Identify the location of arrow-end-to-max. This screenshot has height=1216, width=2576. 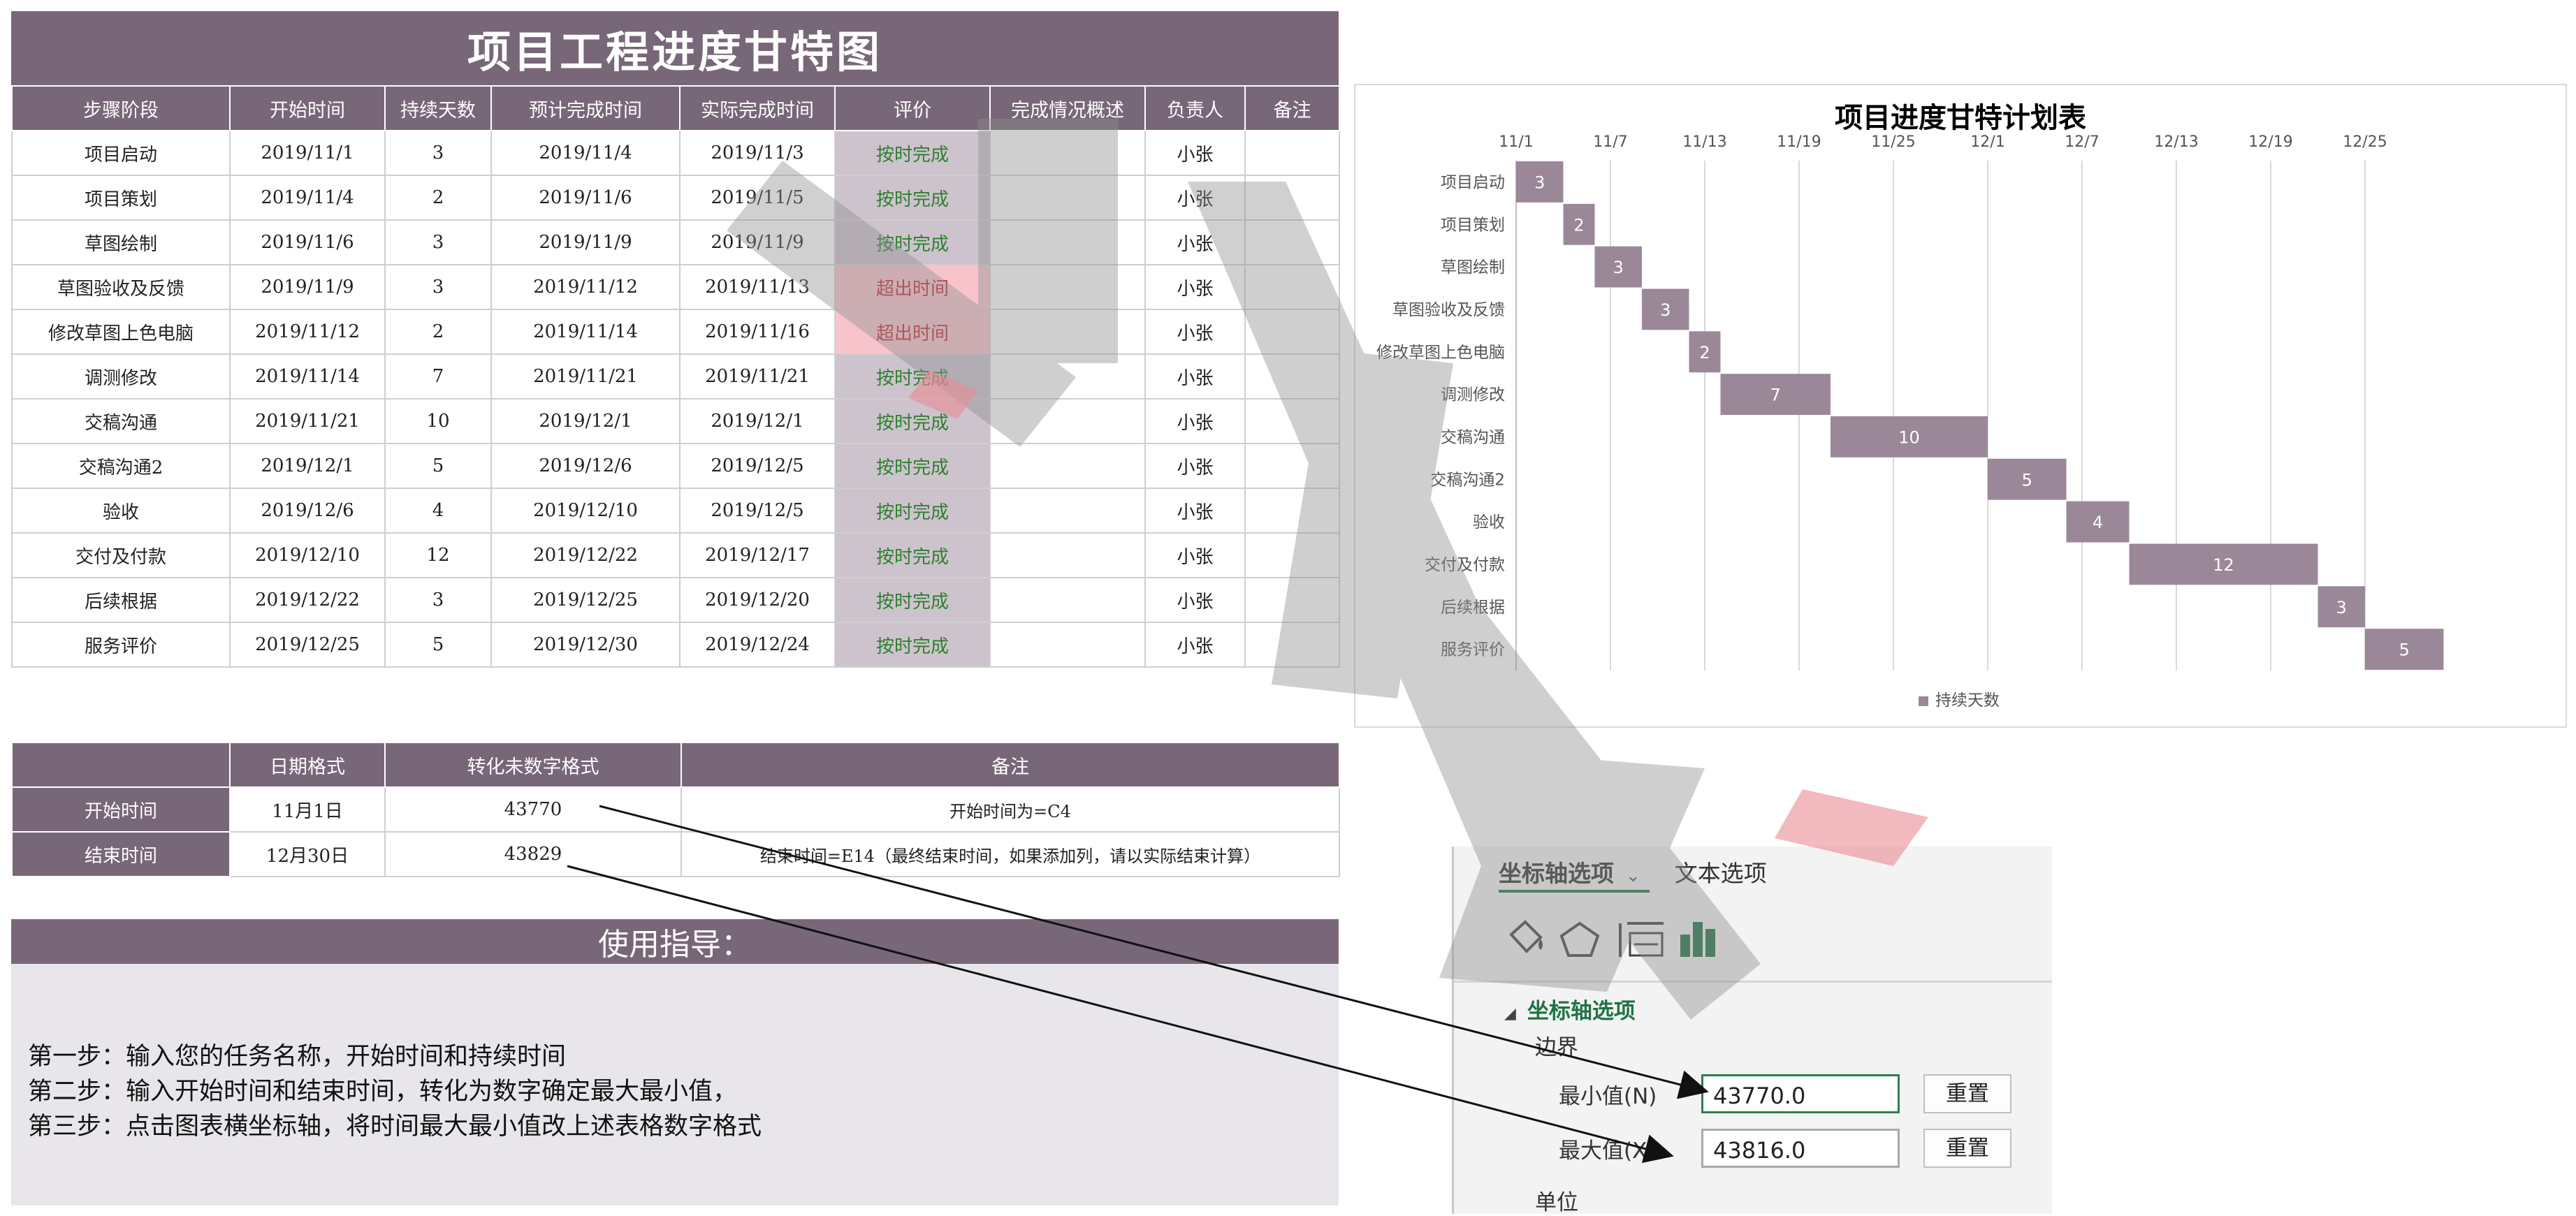
(1120, 1015).